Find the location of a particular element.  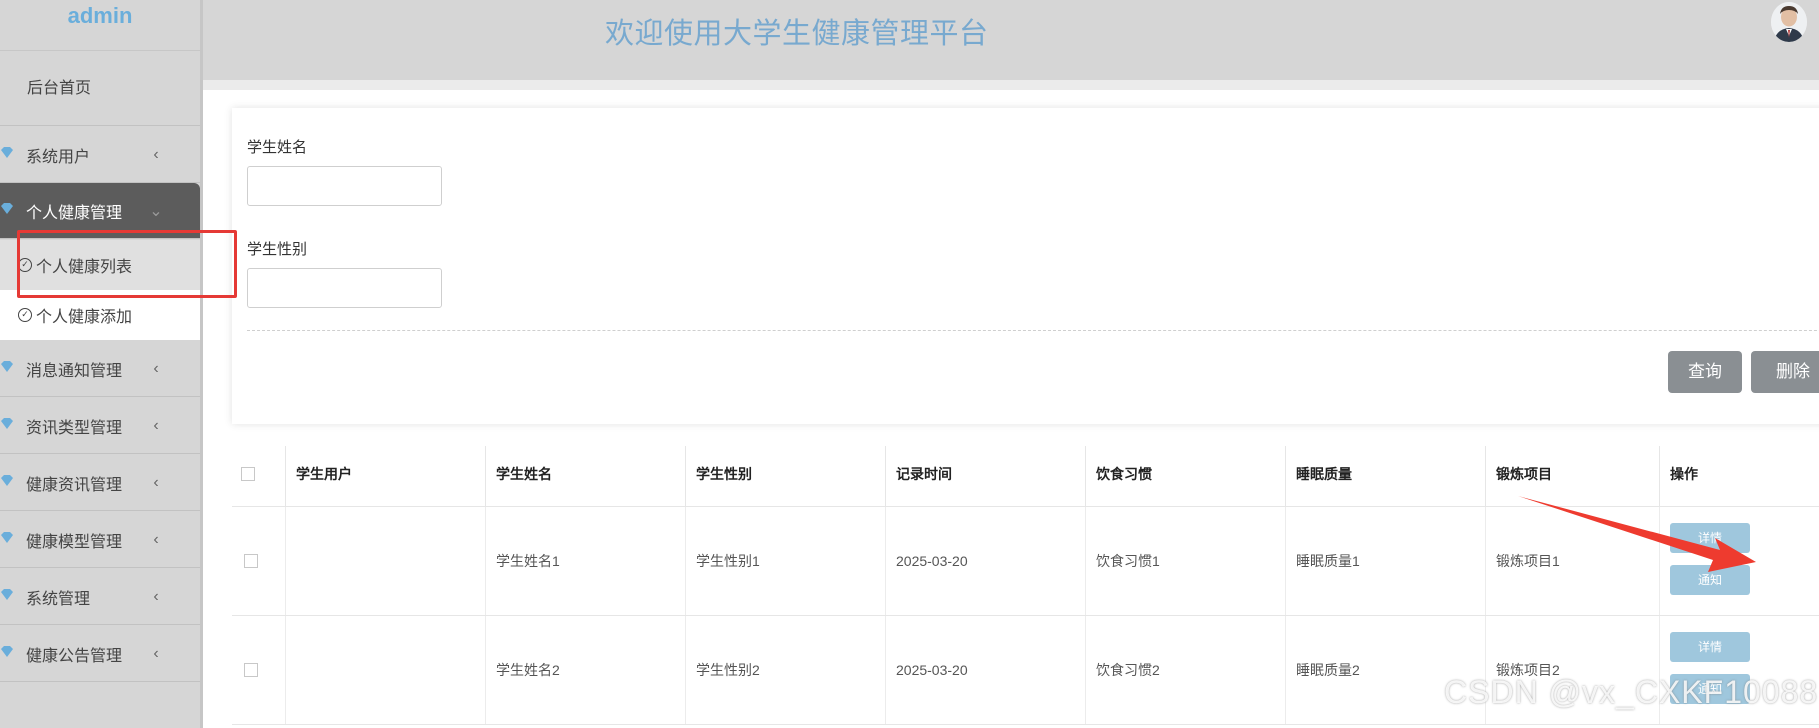

check-circle-icon: ✓ is located at coordinates (25, 315).